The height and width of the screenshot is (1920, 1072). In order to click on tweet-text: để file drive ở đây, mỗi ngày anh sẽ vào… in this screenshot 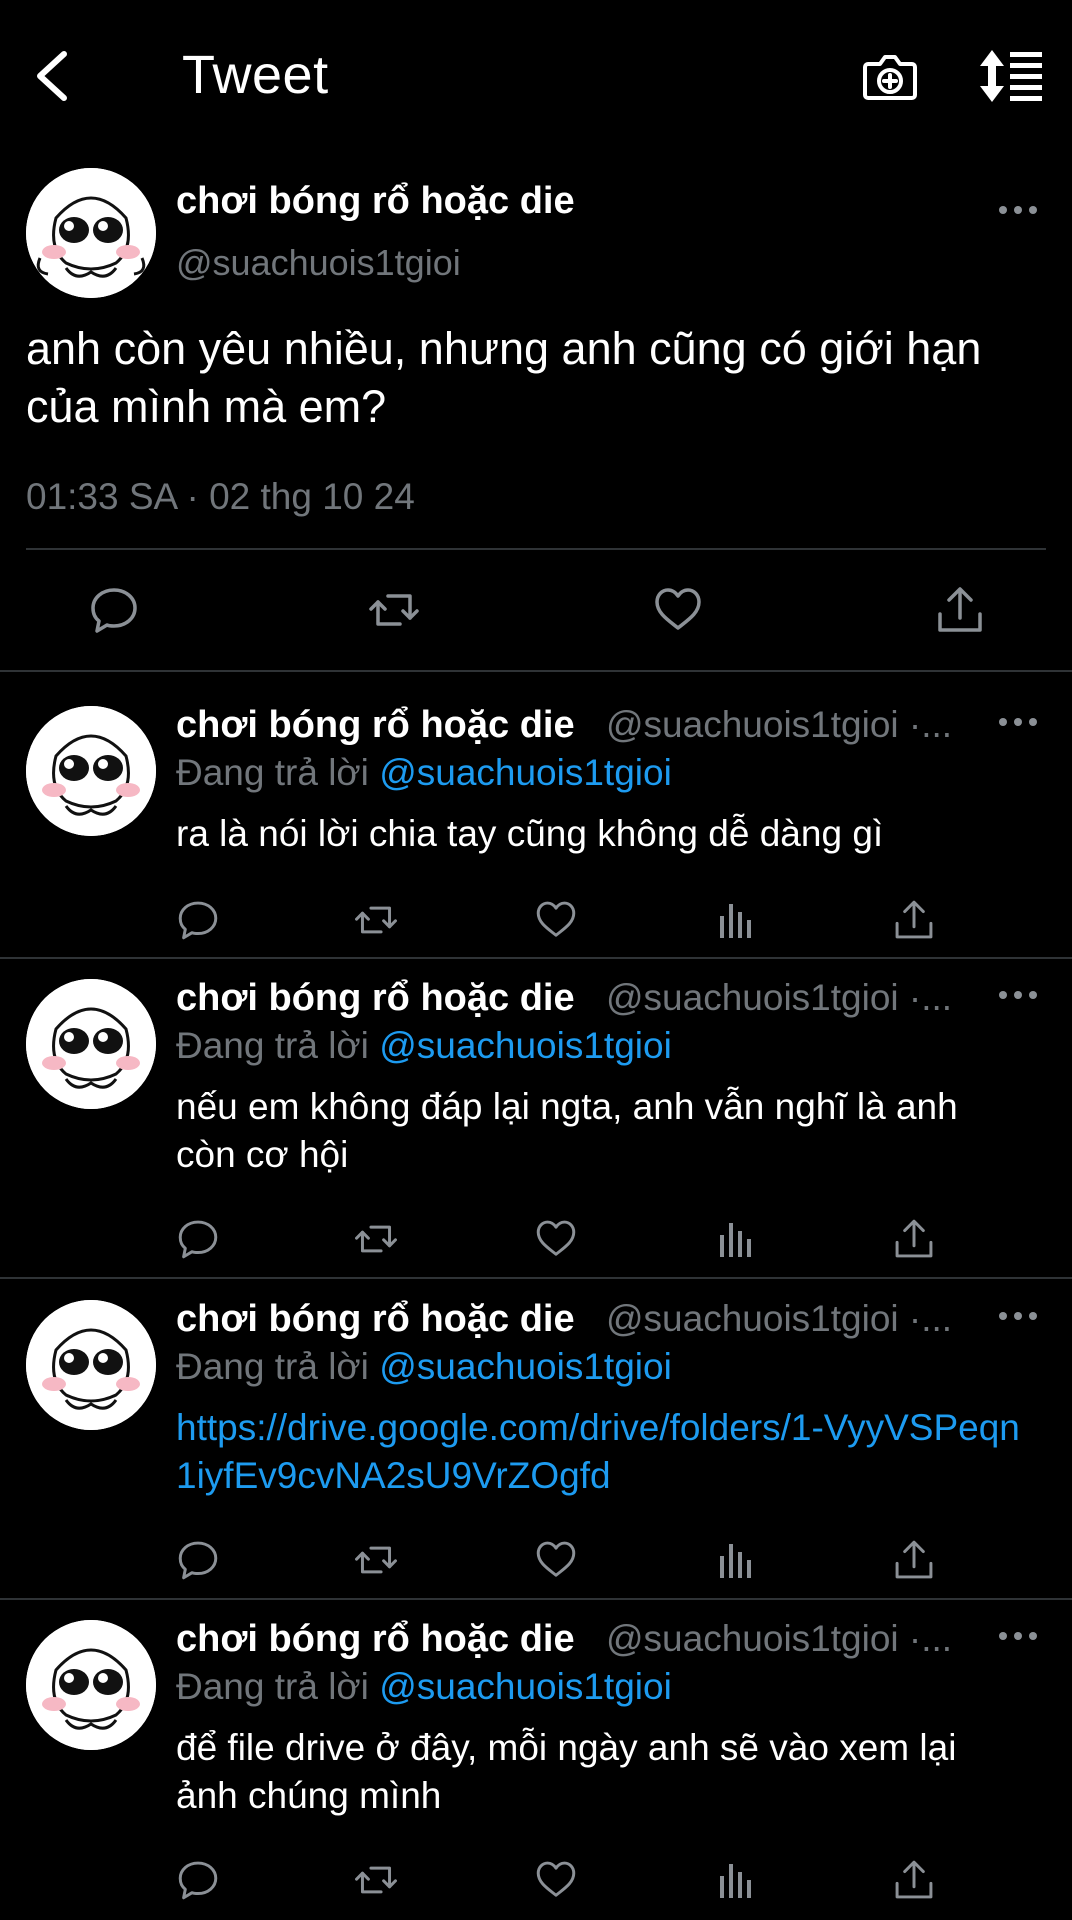, I will do `click(566, 1771)`.